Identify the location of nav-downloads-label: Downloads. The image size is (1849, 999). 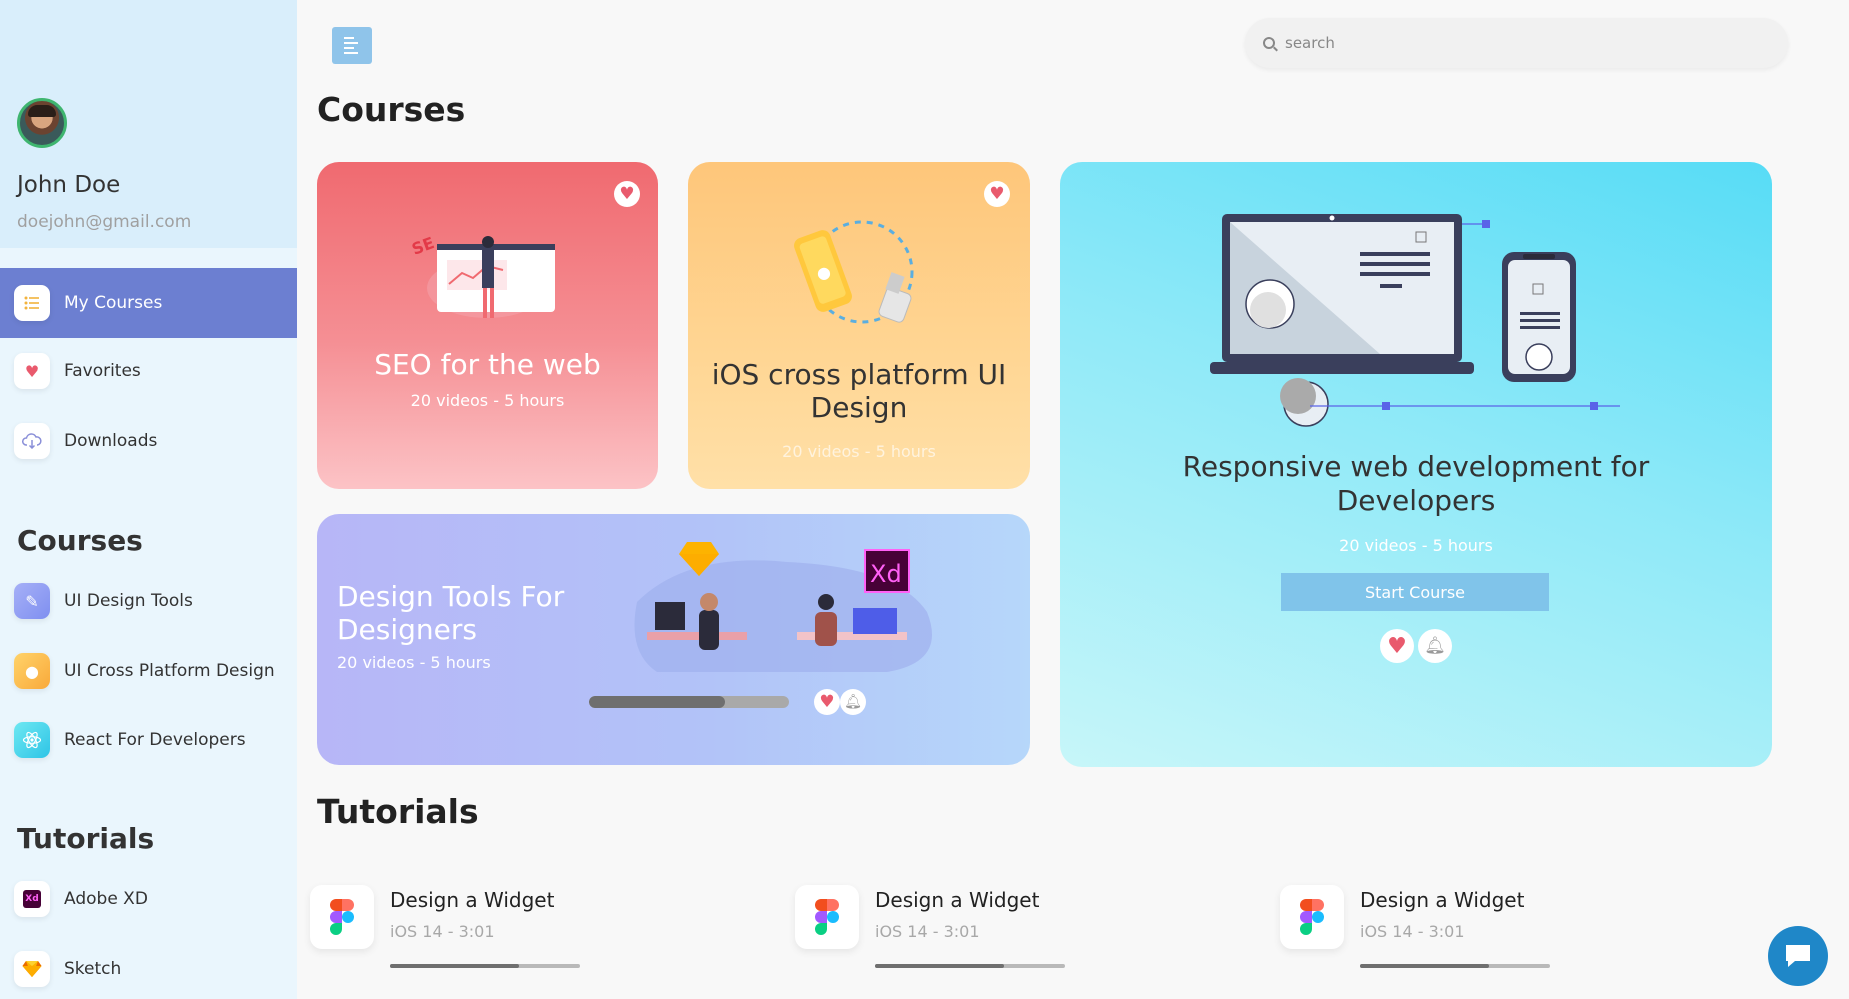
(111, 441).